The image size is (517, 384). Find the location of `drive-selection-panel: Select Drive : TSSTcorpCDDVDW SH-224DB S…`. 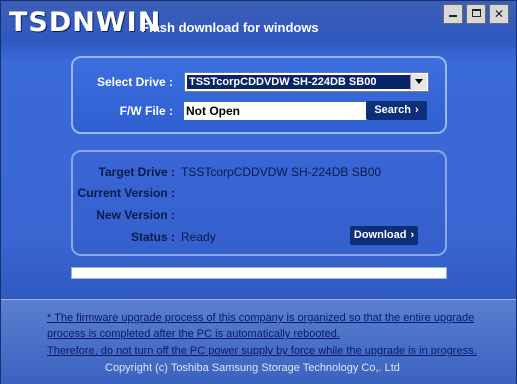

drive-selection-panel: Select Drive : TSSTcorpCDDVDW SH-224DB S… is located at coordinates (259, 95).